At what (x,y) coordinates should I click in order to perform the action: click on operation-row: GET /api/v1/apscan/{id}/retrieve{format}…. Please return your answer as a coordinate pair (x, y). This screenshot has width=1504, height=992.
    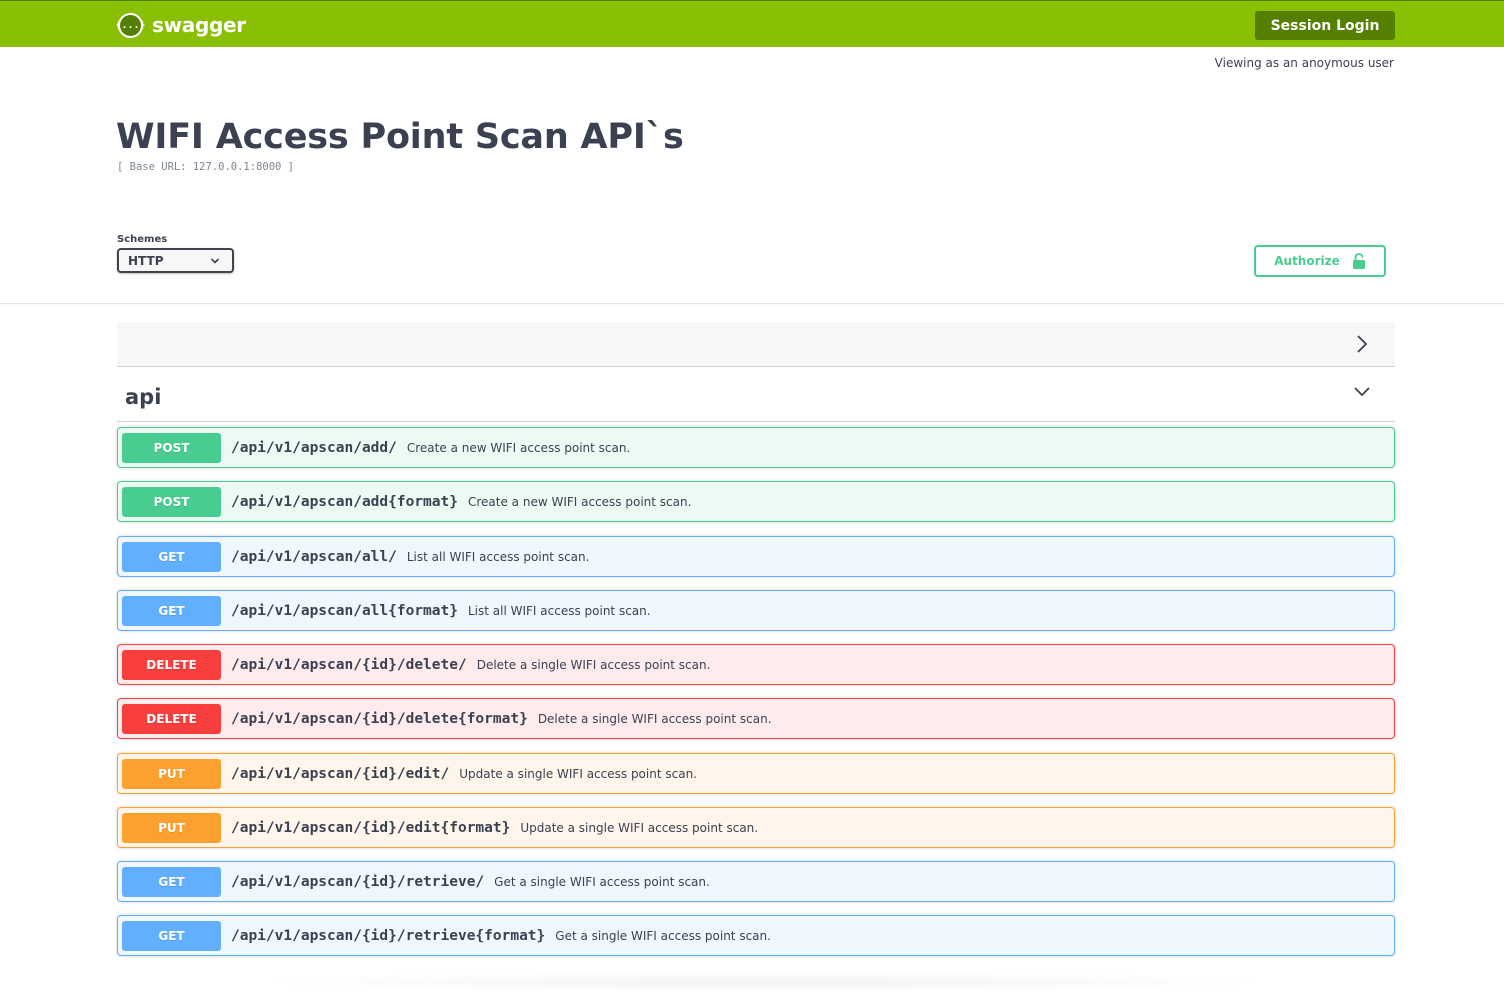
    Looking at the image, I should click on (756, 935).